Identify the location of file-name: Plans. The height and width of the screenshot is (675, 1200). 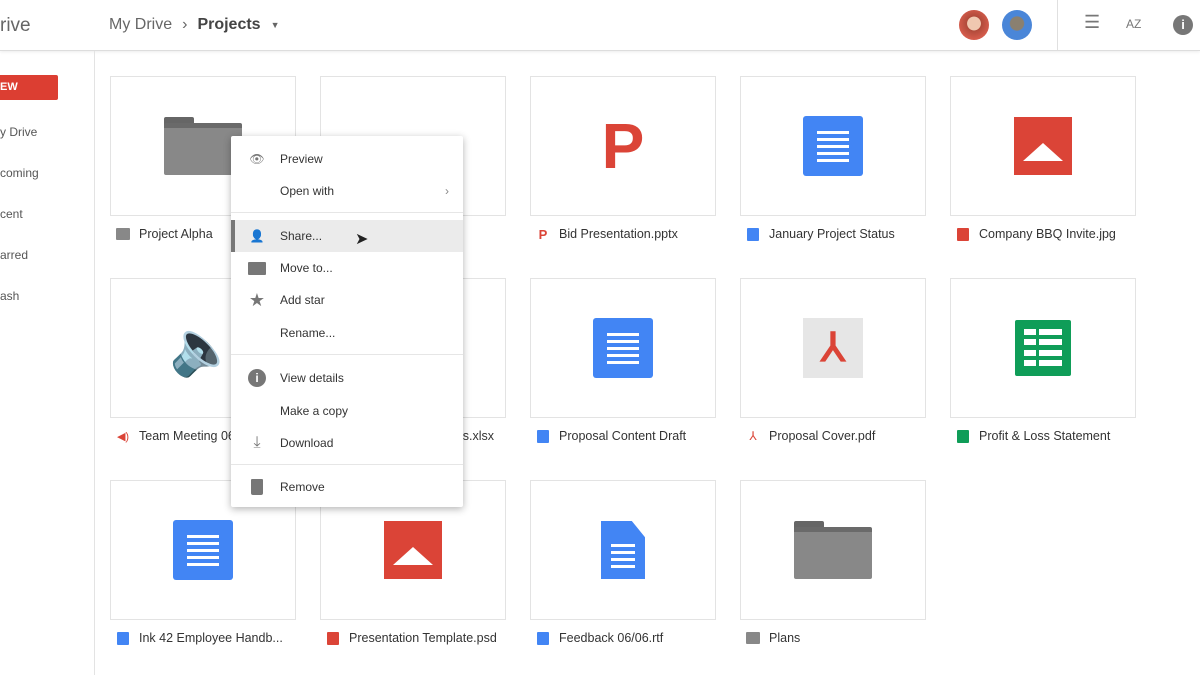
(785, 638).